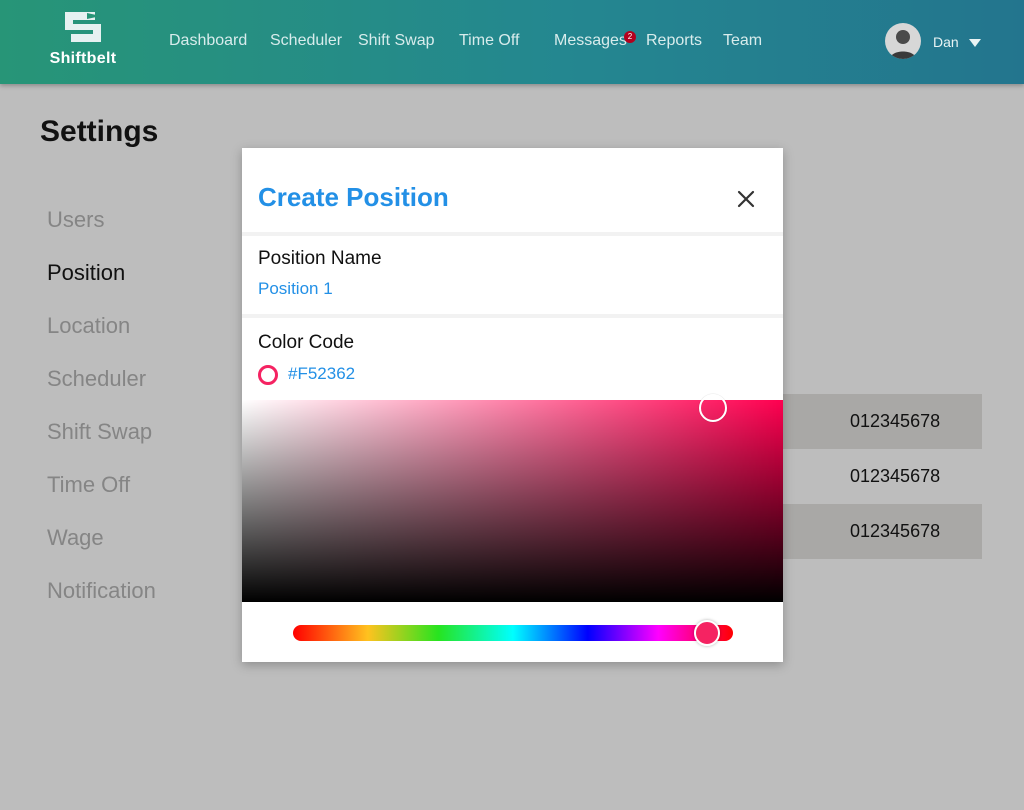  I want to click on nav-messages: Messages, so click(590, 41).